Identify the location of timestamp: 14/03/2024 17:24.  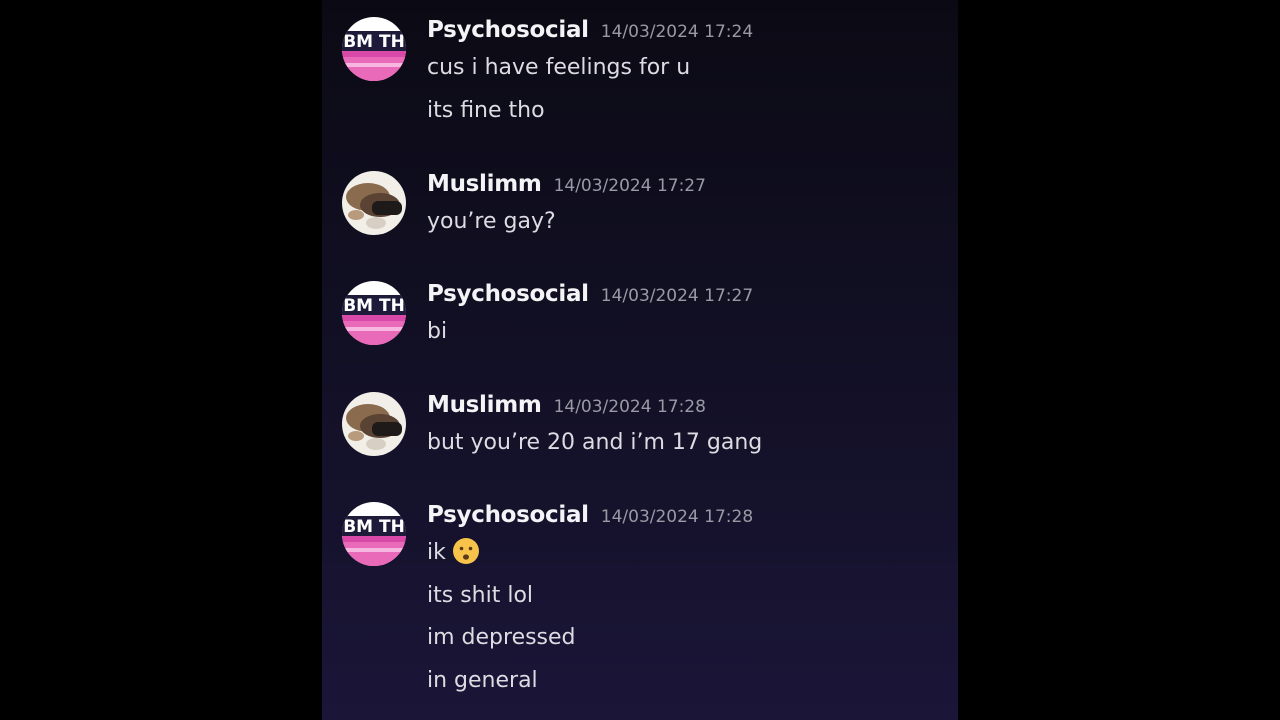
(677, 32).